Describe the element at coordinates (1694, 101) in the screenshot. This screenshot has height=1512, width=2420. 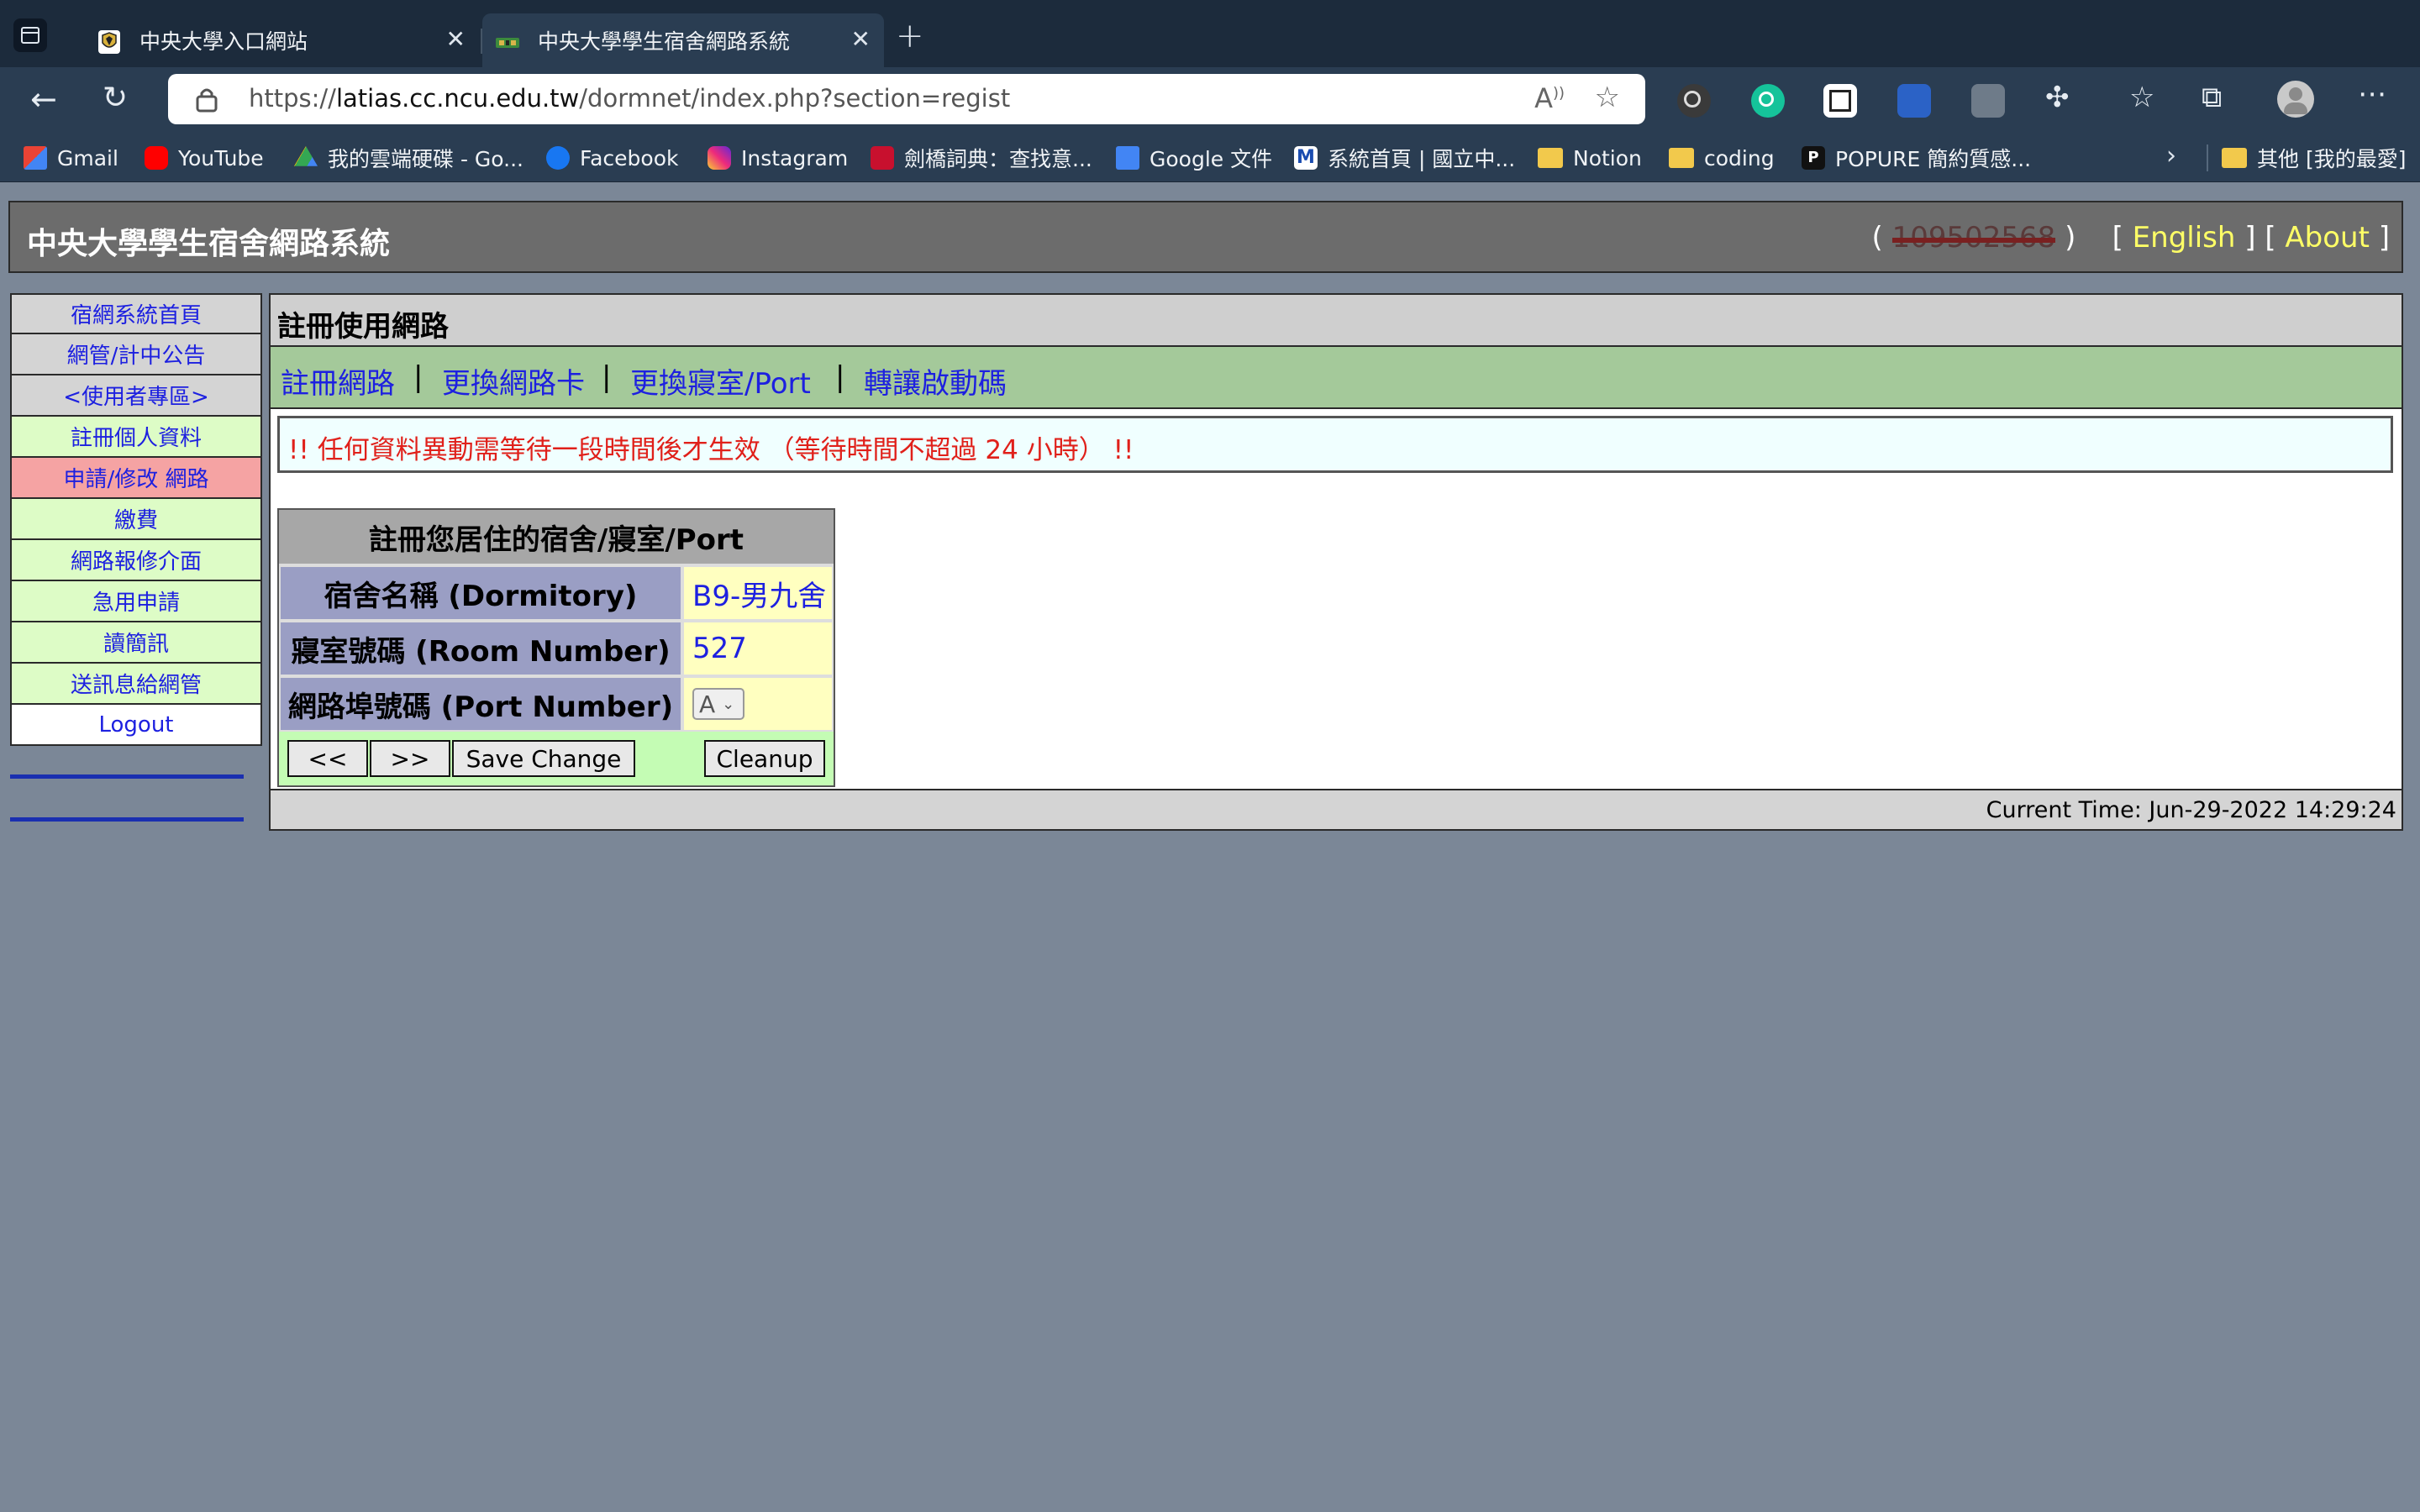
I see `grammarly-go-icon` at that location.